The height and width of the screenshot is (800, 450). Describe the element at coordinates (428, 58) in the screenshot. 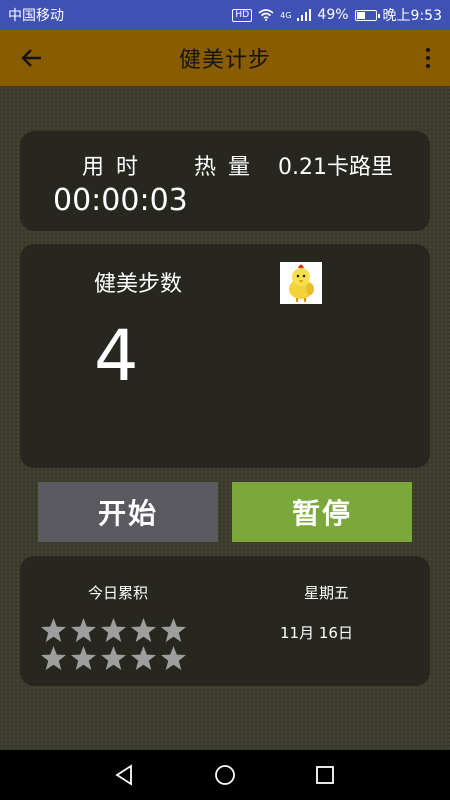

I see `more-options-button` at that location.